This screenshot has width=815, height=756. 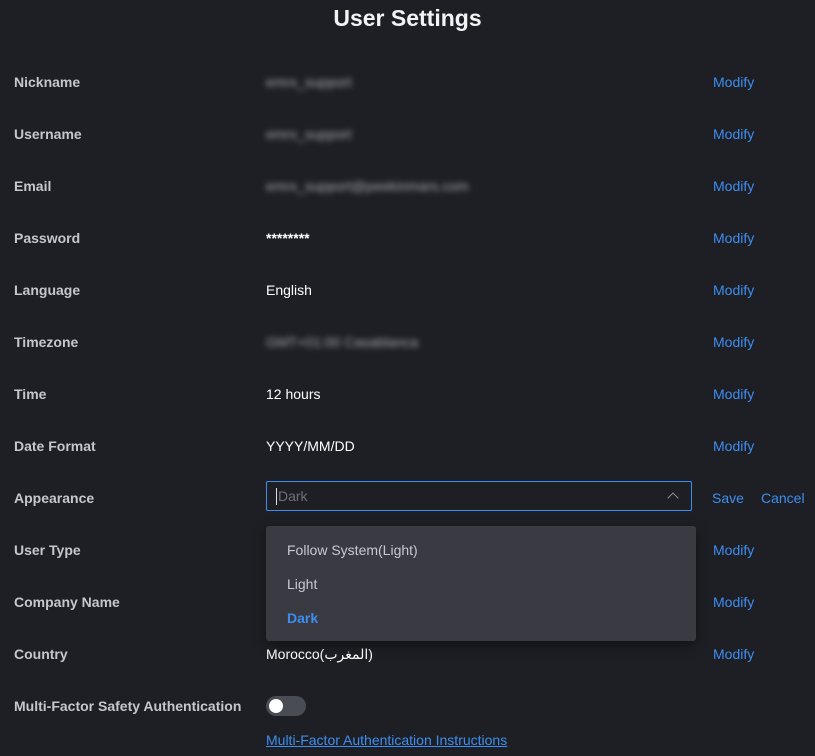 I want to click on modify-timezone-button: Modify, so click(x=733, y=342).